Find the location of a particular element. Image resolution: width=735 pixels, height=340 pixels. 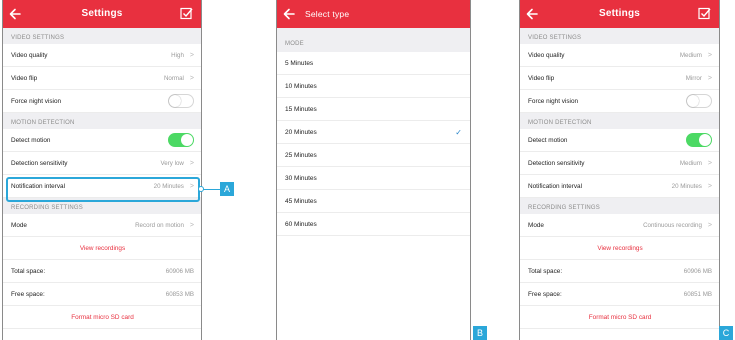

row-value: Mirror is located at coordinates (693, 78).